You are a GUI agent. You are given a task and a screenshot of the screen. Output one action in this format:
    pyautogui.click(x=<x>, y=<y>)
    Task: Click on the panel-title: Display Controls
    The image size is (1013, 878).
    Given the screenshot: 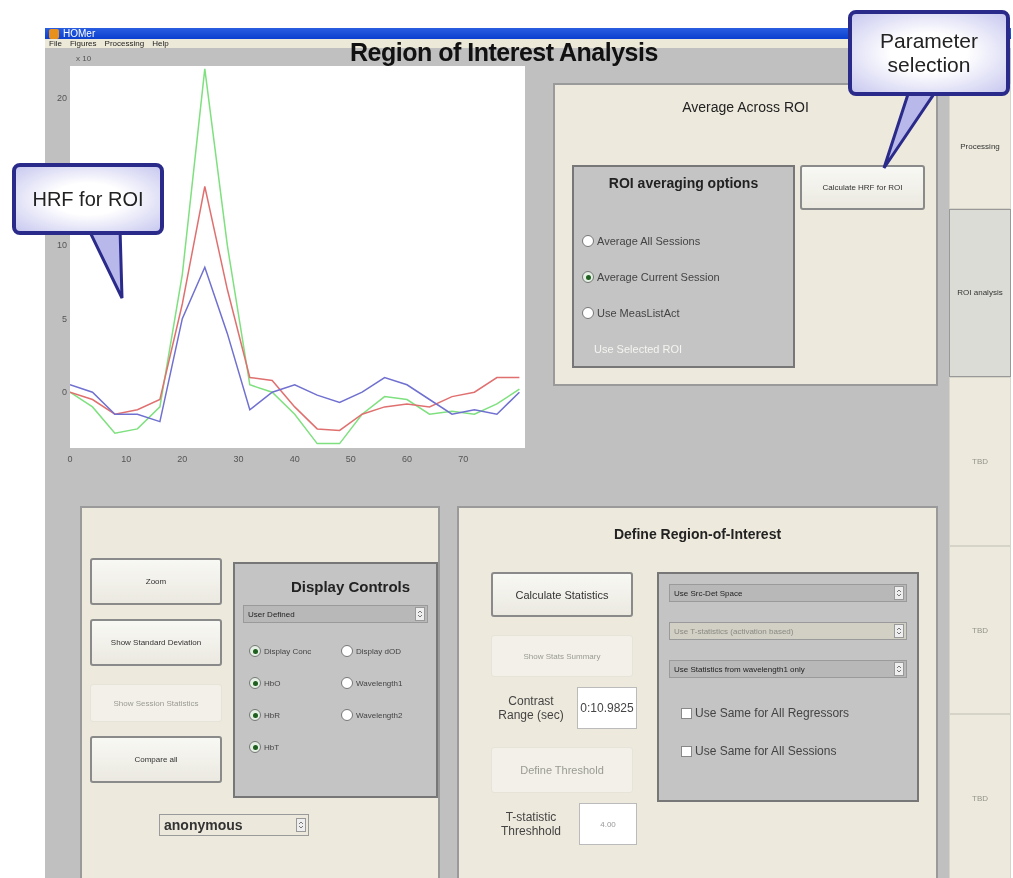 What is the action you would take?
    pyautogui.click(x=350, y=586)
    